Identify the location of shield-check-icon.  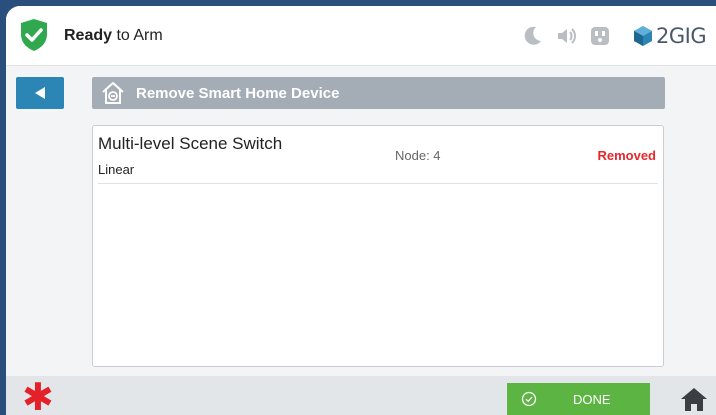
(34, 35).